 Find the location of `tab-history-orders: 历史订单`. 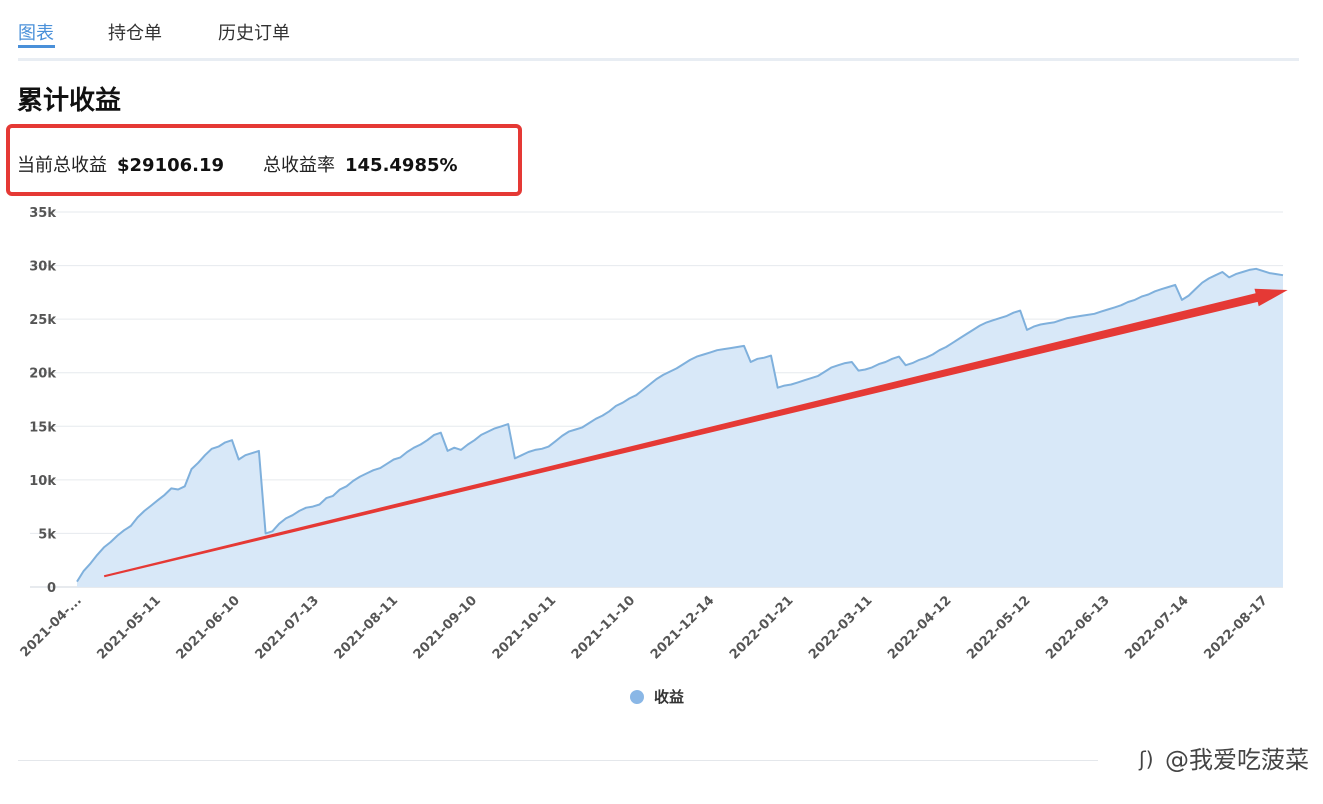

tab-history-orders: 历史订单 is located at coordinates (254, 32).